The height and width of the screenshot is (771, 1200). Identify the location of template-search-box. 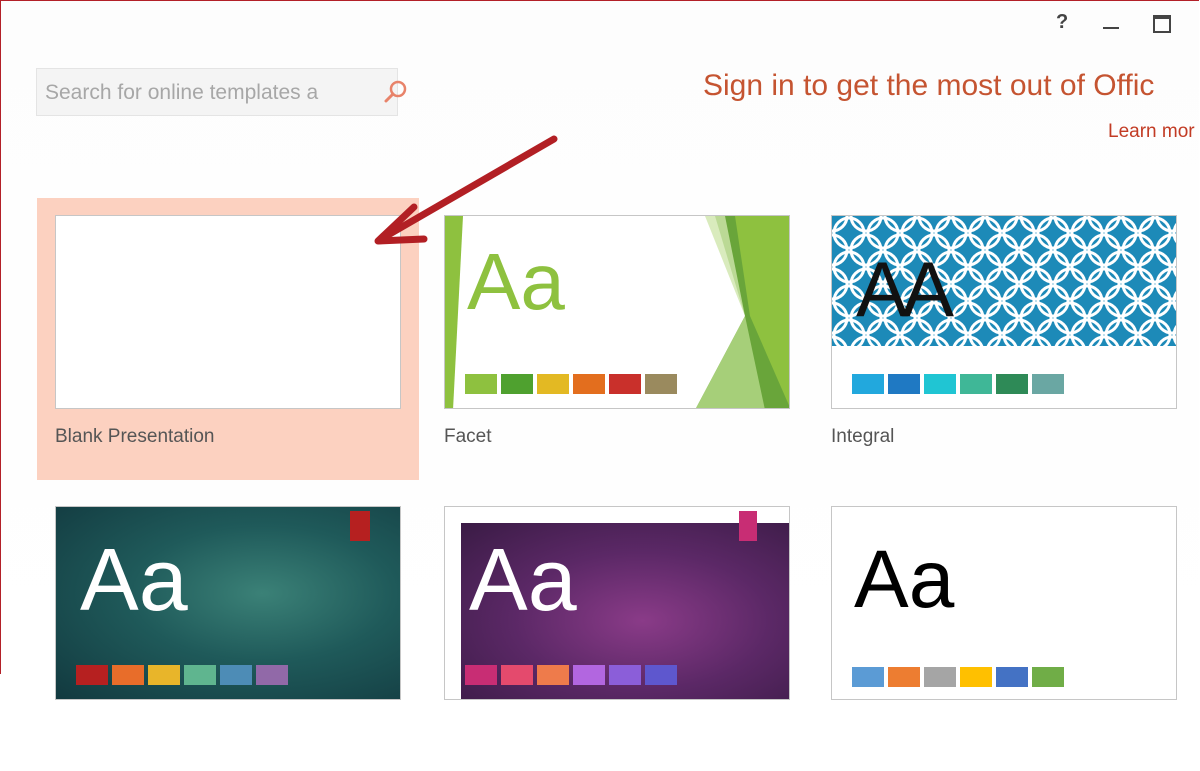
(221, 92).